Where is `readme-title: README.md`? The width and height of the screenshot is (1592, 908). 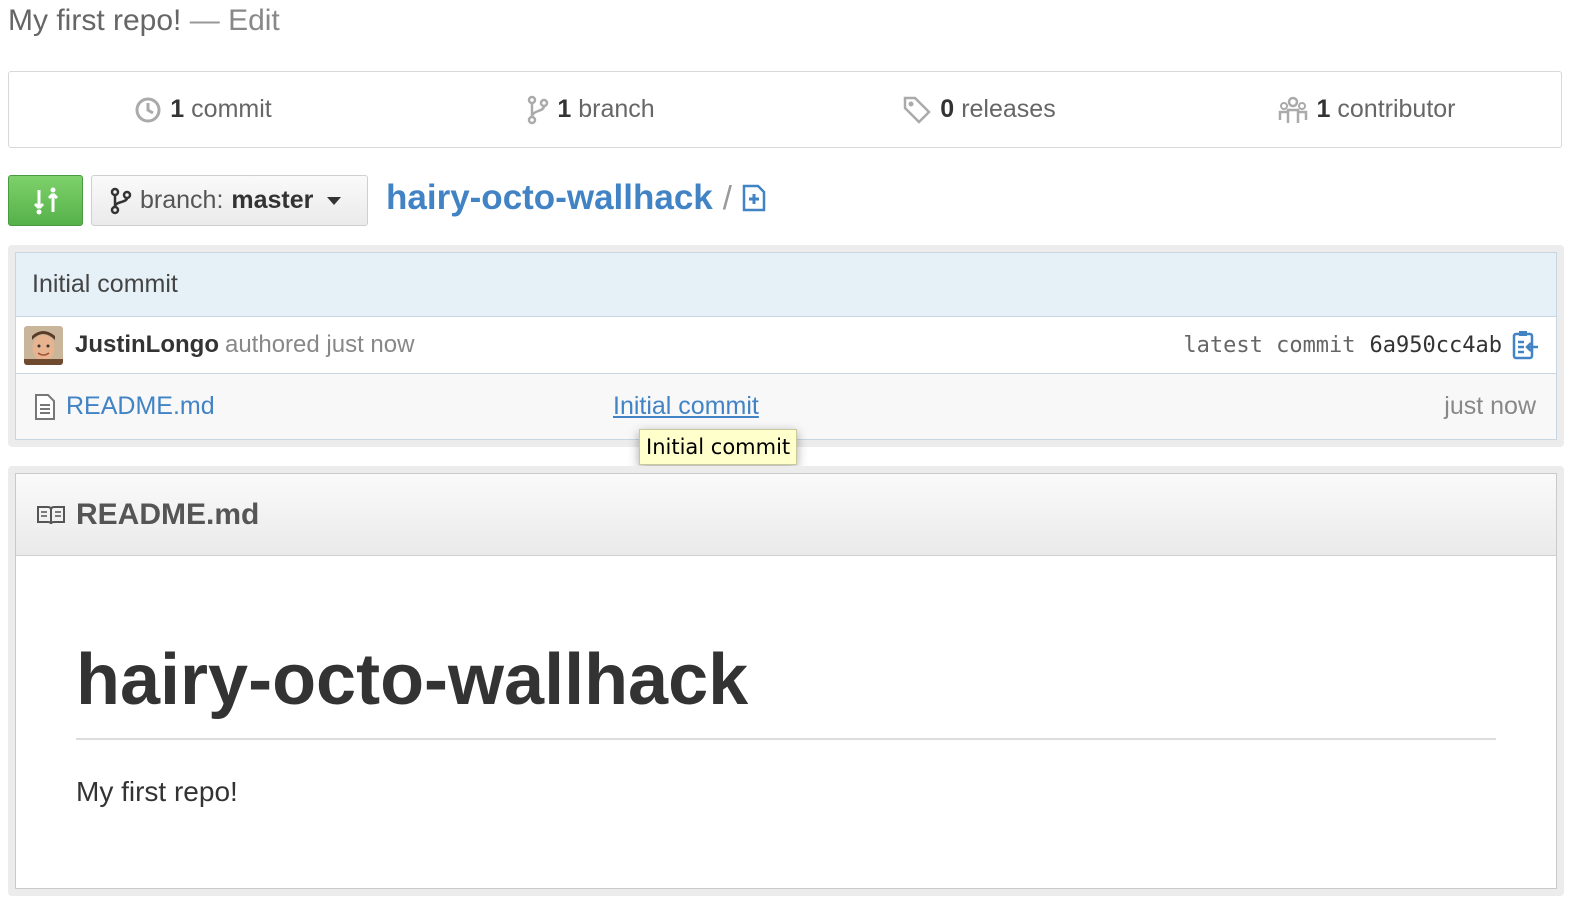
readme-title: README.md is located at coordinates (168, 514).